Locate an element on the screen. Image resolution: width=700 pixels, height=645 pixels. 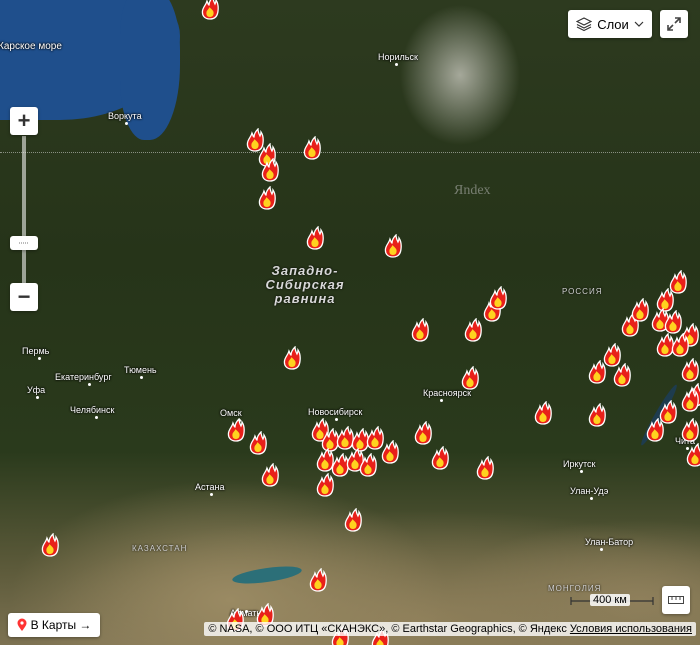
city-label: Иркутск is located at coordinates (579, 464).